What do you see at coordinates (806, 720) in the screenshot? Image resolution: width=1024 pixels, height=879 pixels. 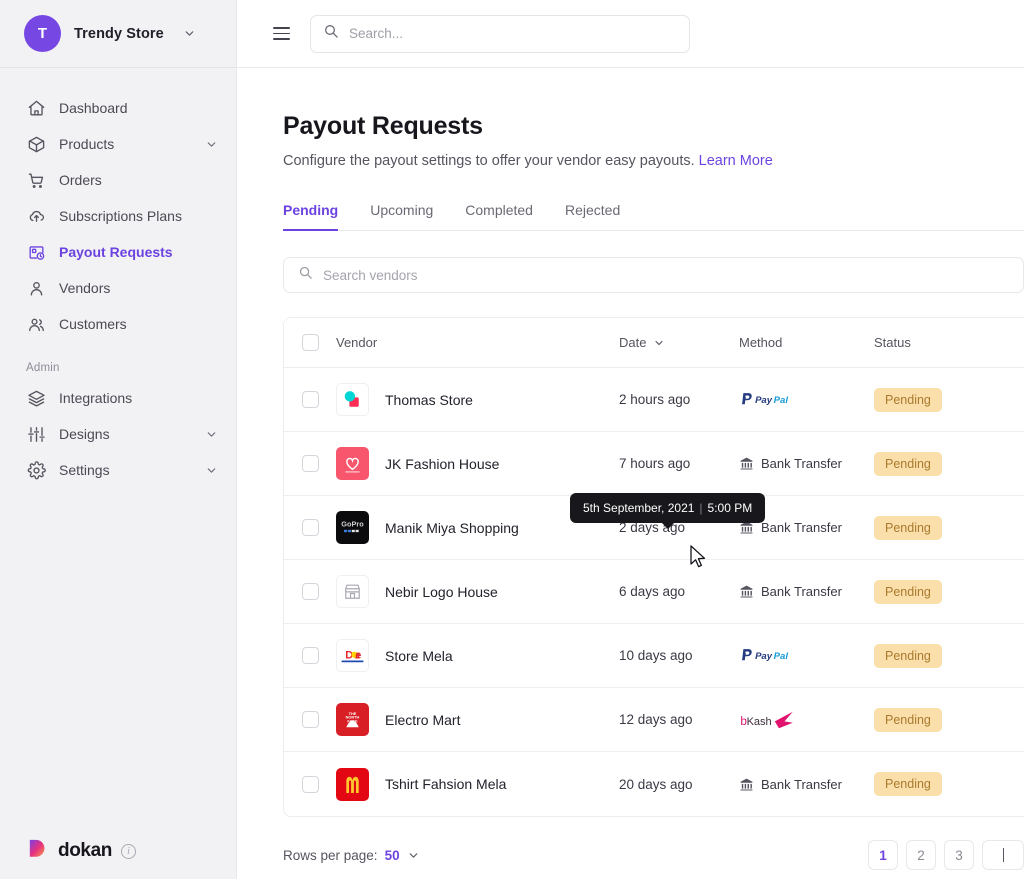 I see `method-cell: b Kash` at bounding box center [806, 720].